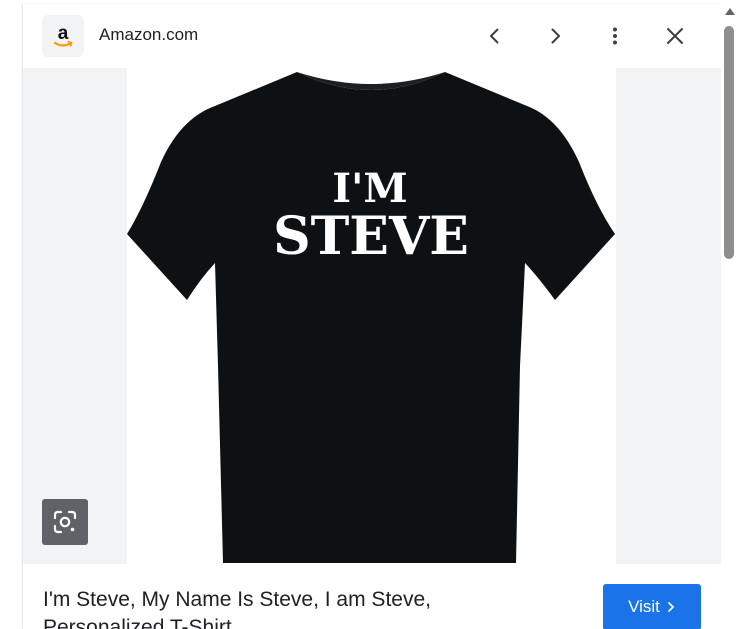 This screenshot has width=749, height=629. I want to click on site-name: Amazon.com, so click(148, 35).